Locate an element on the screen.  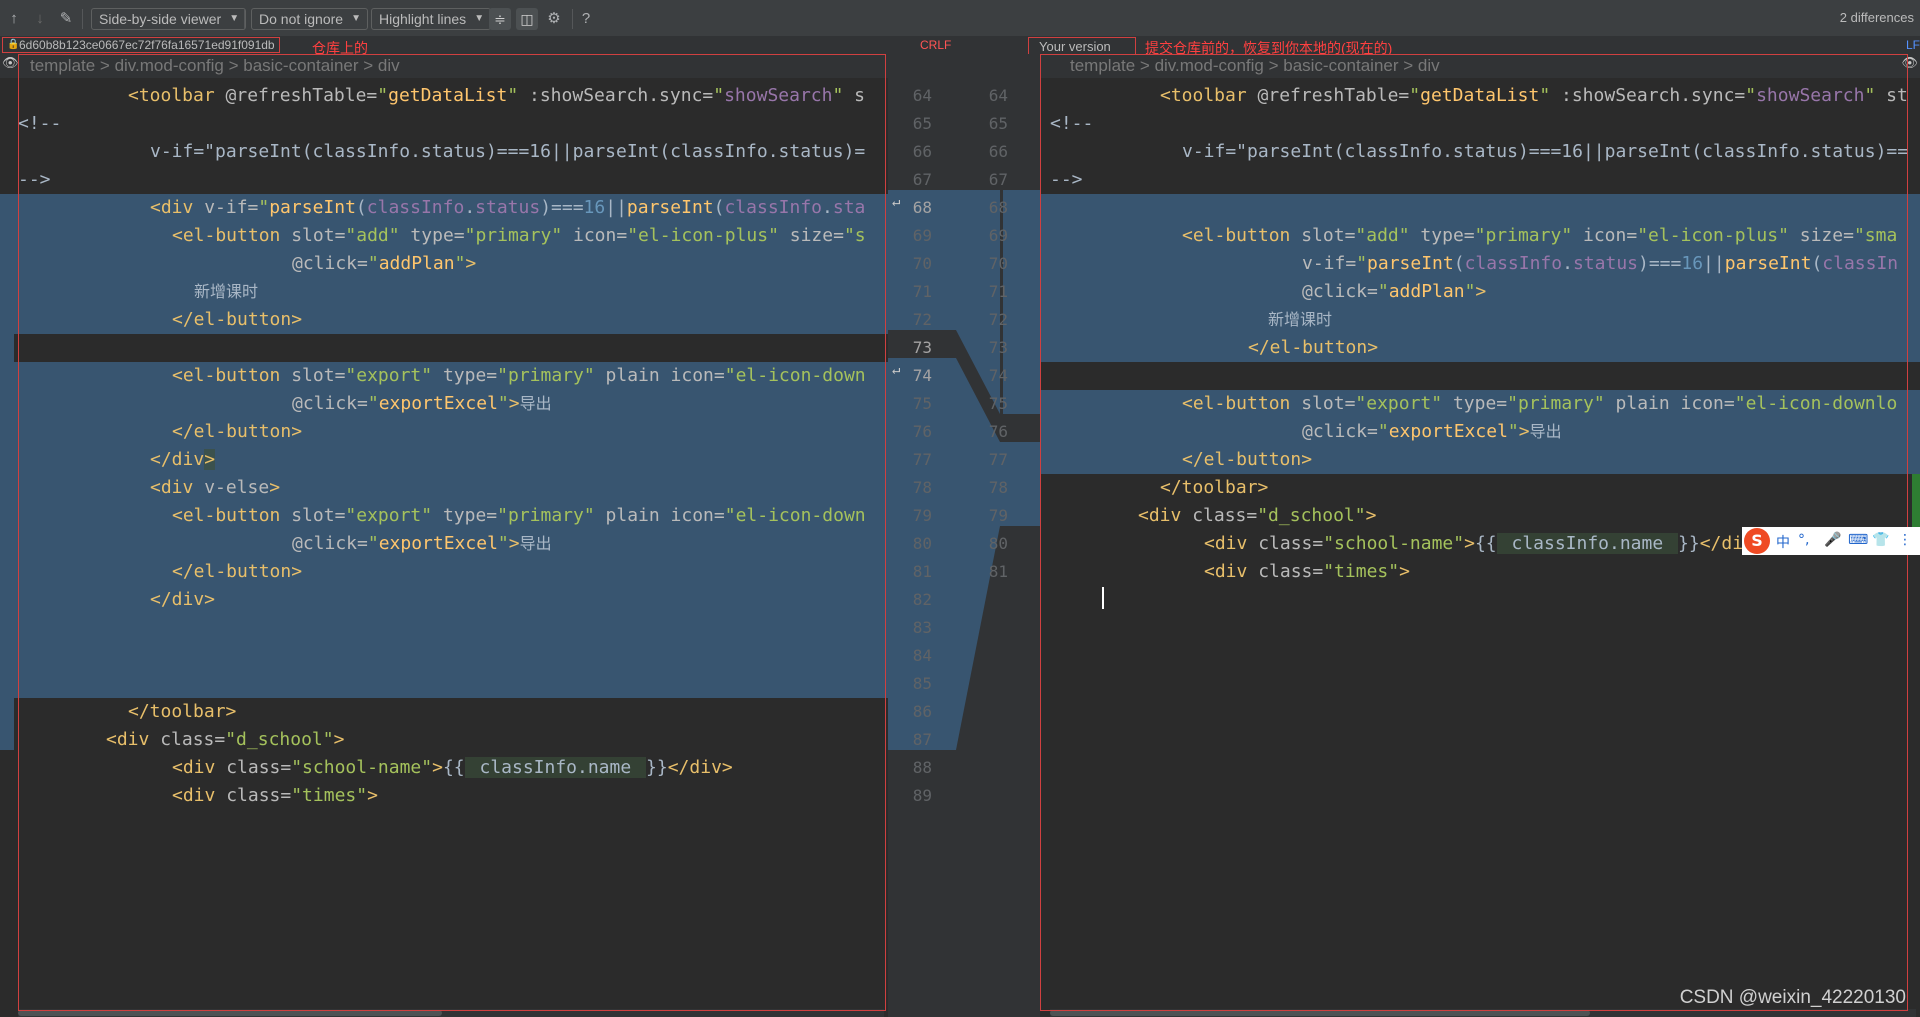
right-line-number: 65 is located at coordinates (998, 123).